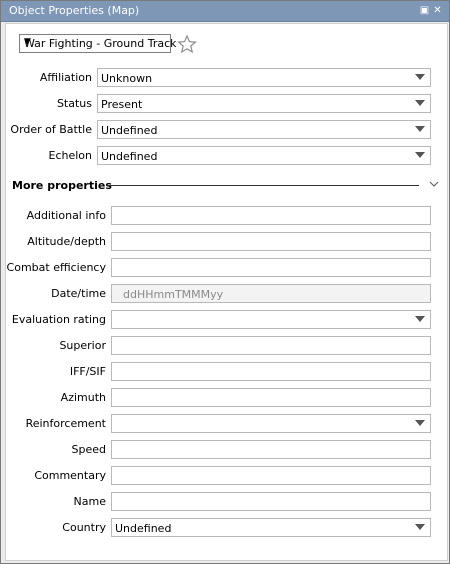 This screenshot has height=564, width=450. What do you see at coordinates (271, 449) in the screenshot?
I see `speed-field` at bounding box center [271, 449].